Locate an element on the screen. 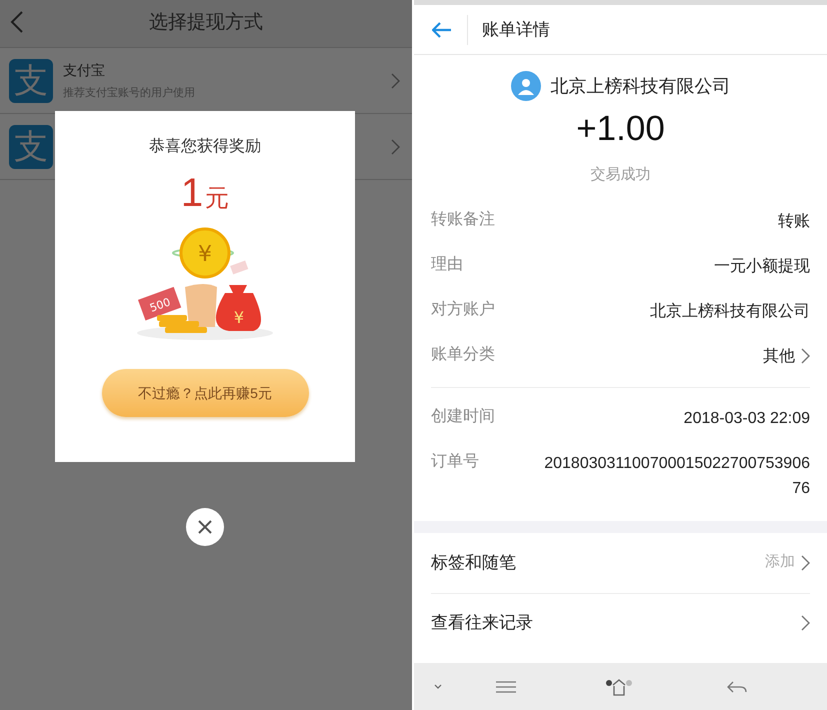  close-icon is located at coordinates (205, 527).